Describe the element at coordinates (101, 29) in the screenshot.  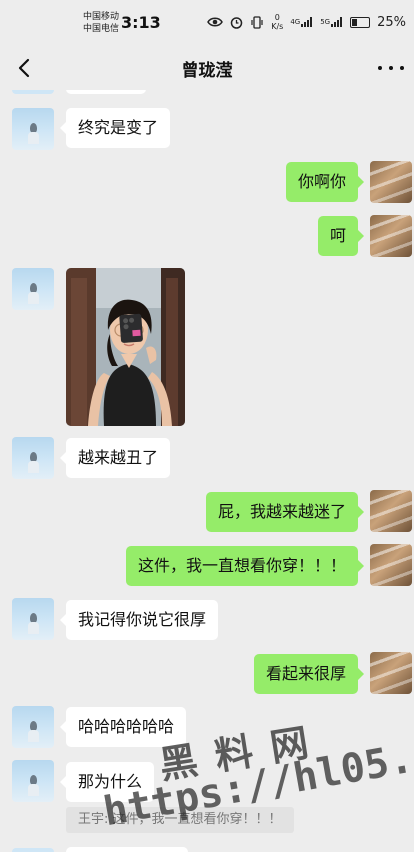
I see `carrier-2: 中国电信` at that location.